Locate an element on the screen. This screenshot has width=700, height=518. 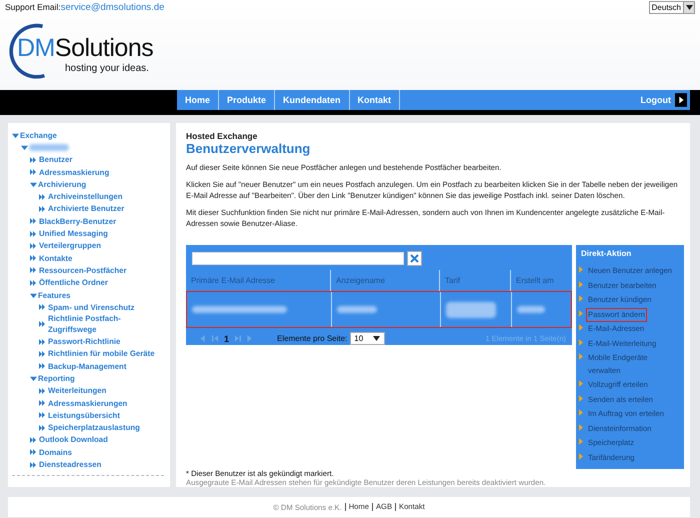
page-number: 1 is located at coordinates (227, 339).